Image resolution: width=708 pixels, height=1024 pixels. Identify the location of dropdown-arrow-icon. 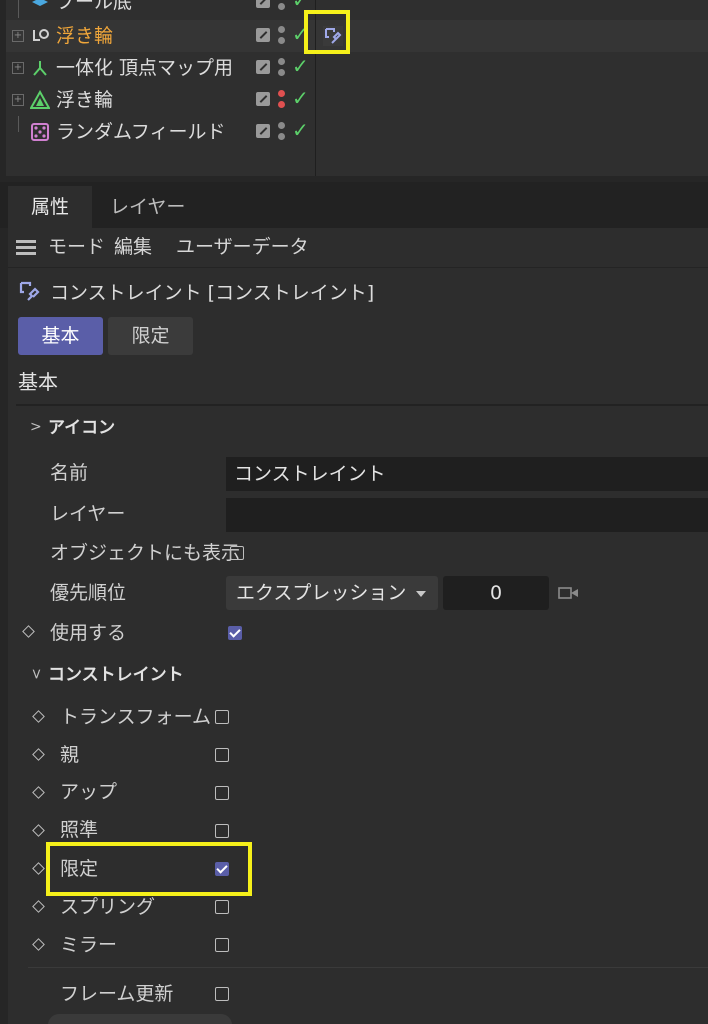
(421, 594).